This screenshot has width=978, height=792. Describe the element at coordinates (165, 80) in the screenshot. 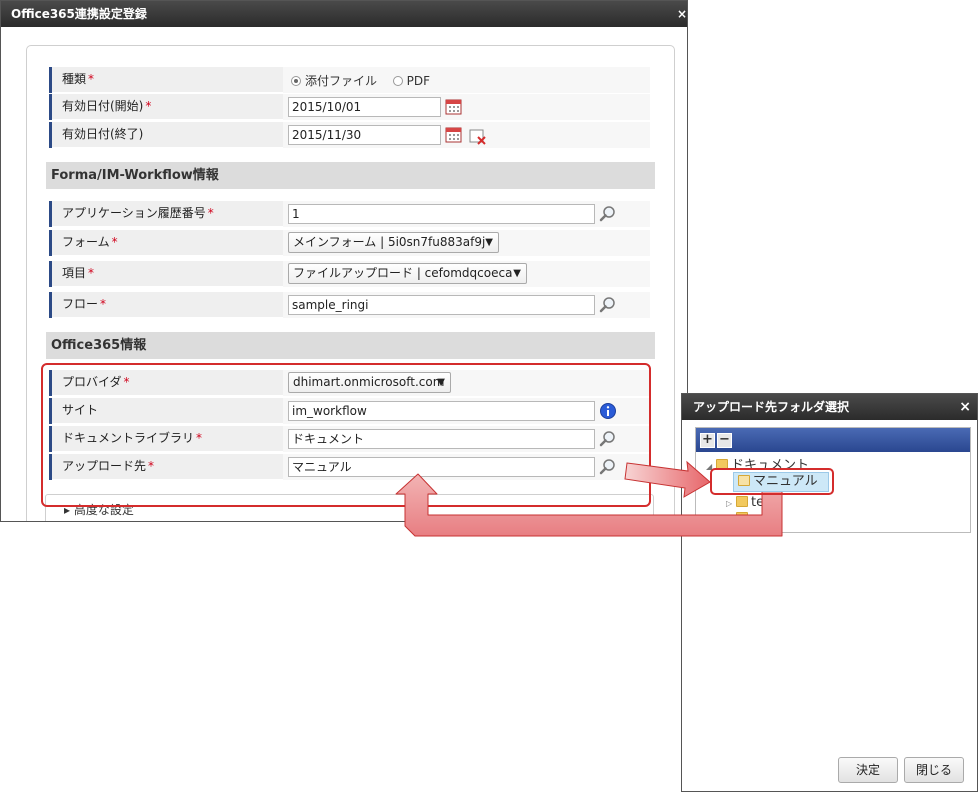

I see `type-label: 種類 *` at that location.